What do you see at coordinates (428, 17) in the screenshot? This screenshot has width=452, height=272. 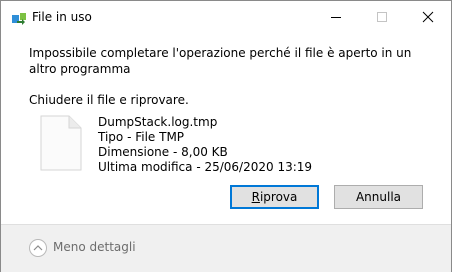 I see `close-button` at bounding box center [428, 17].